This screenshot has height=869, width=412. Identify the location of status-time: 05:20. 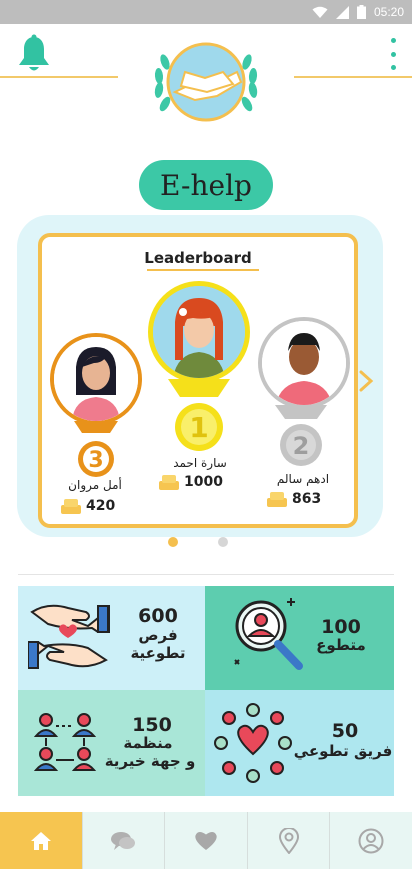
(388, 12).